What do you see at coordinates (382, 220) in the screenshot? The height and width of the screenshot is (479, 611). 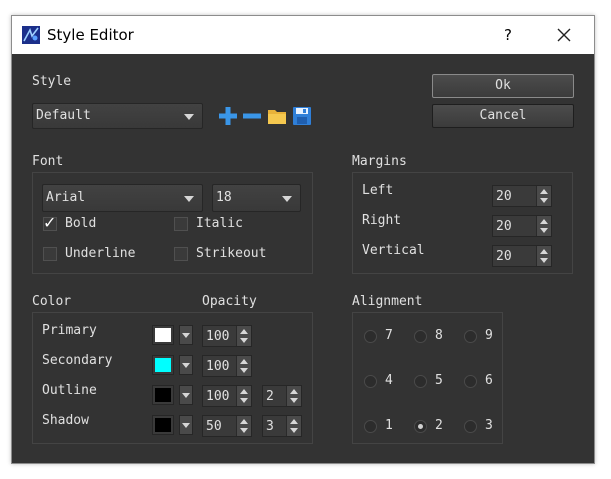 I see `margin-right-label: Right` at bounding box center [382, 220].